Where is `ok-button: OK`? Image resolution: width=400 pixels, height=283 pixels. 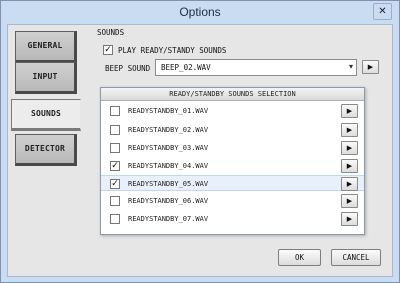 ok-button: OK is located at coordinates (299, 257).